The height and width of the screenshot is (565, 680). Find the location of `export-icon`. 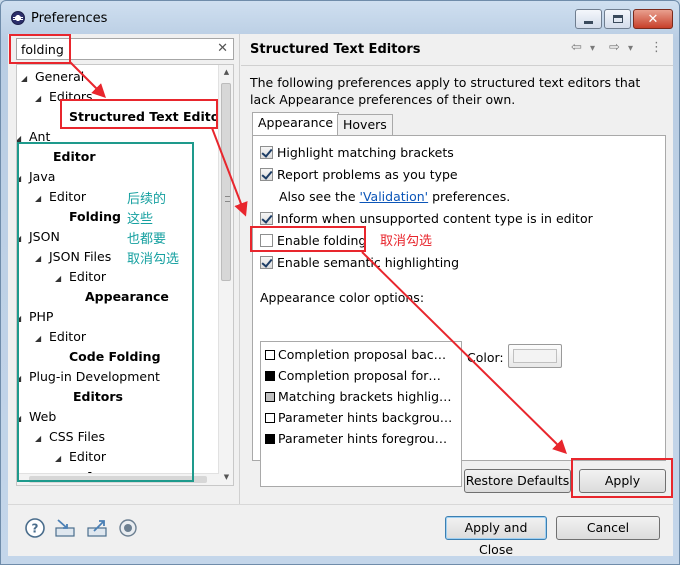

export-icon is located at coordinates (97, 528).